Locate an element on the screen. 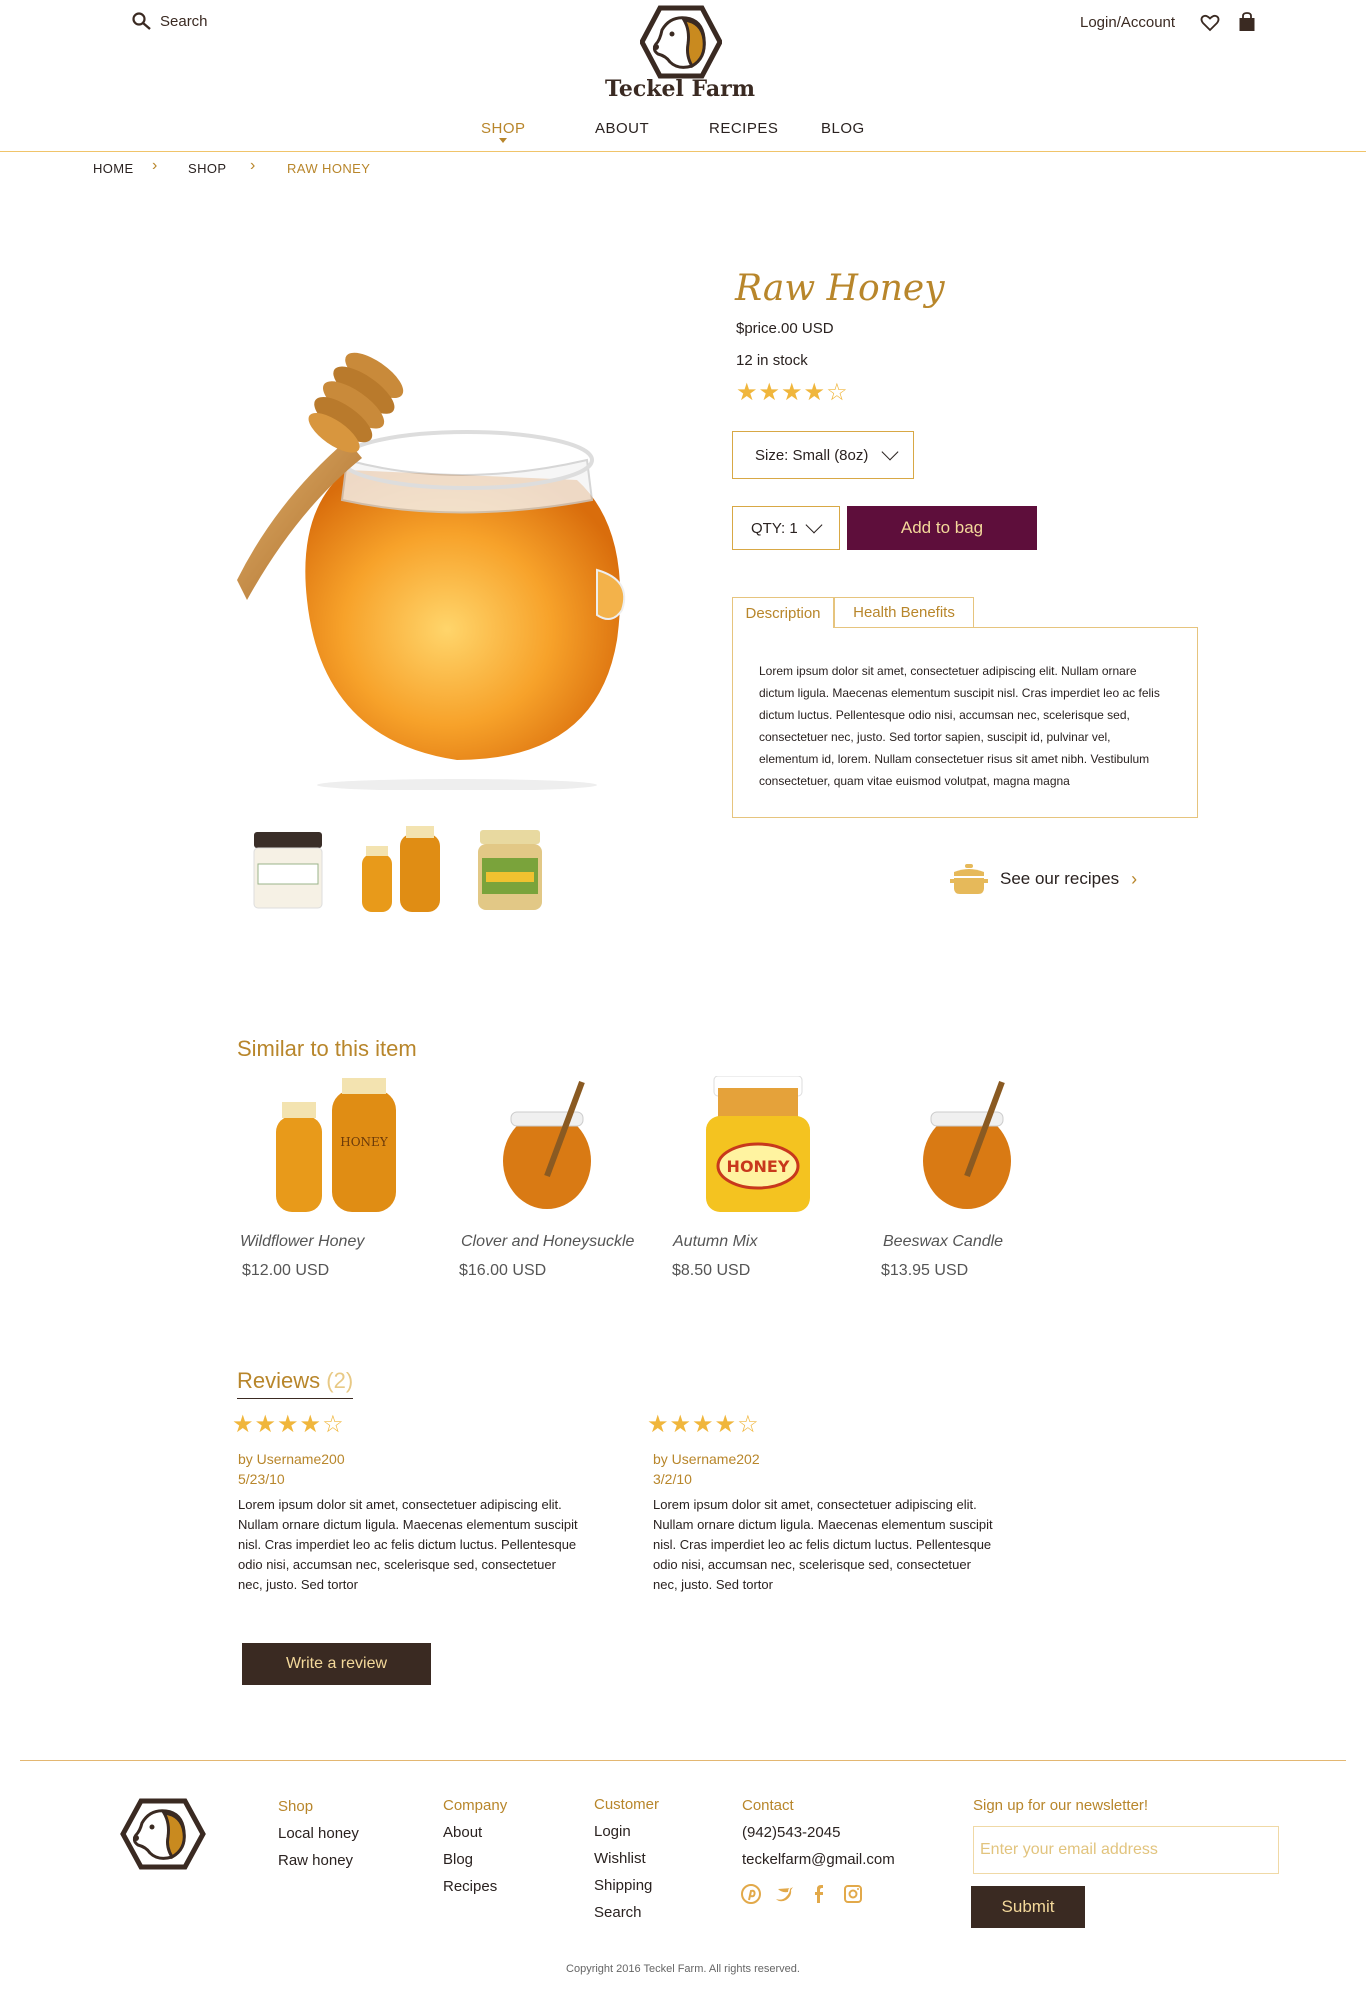 Image resolution: width=1366 pixels, height=1993 pixels. review-username: by Username200 is located at coordinates (291, 1459).